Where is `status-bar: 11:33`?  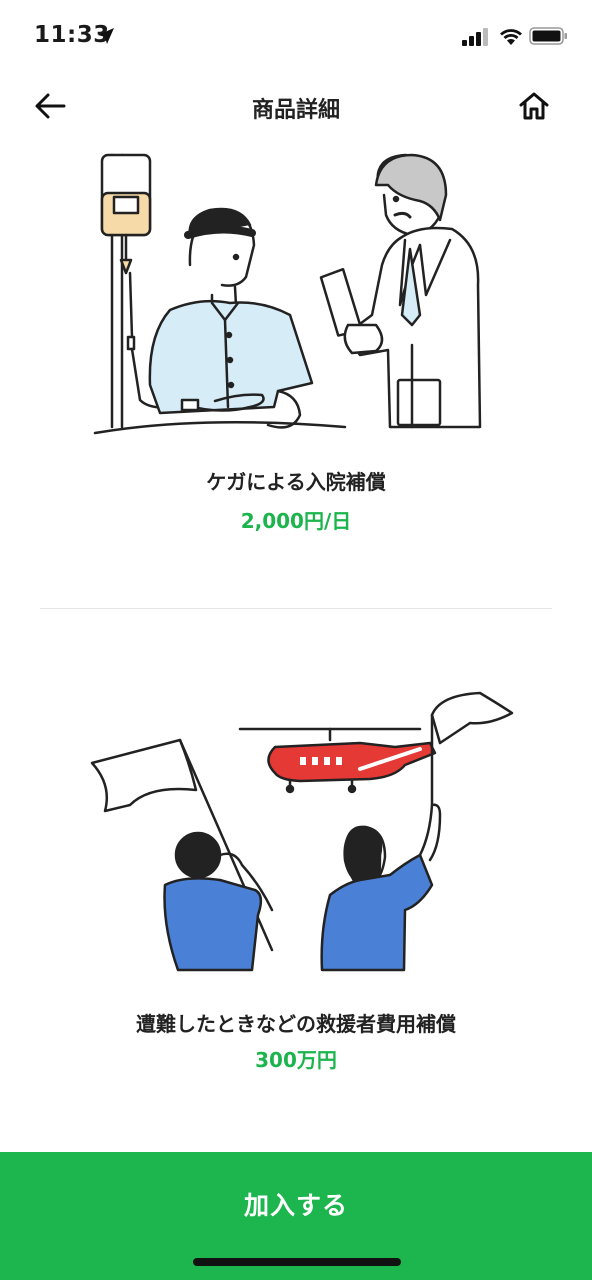
status-bar: 11:33 is located at coordinates (296, 36).